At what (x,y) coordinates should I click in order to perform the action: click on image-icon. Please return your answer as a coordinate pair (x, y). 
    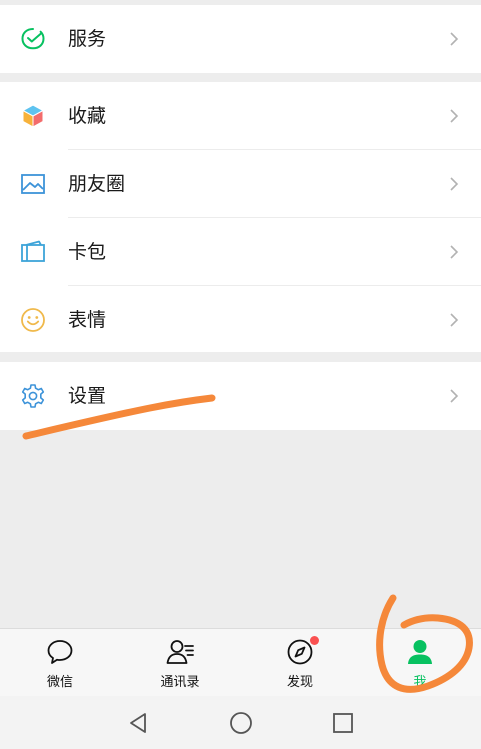
    Looking at the image, I should click on (33, 184).